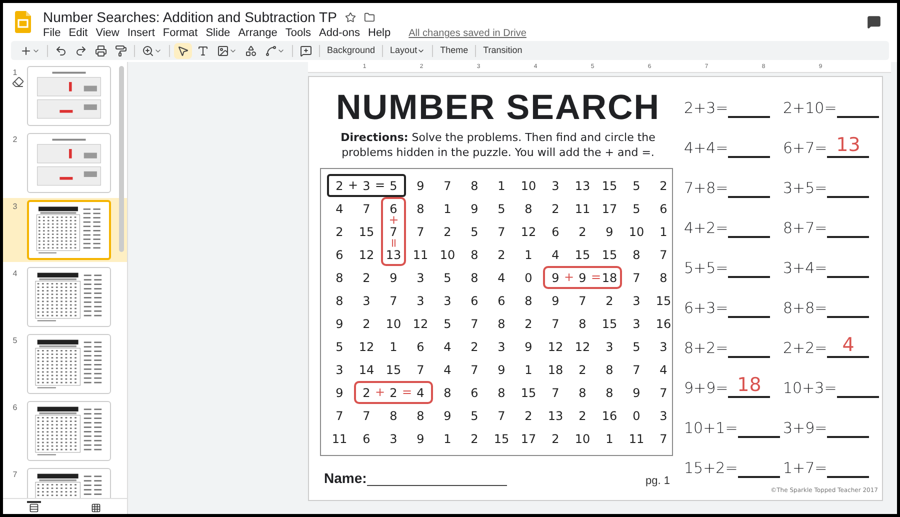  I want to click on thumbnail-row: 3, so click(65, 230).